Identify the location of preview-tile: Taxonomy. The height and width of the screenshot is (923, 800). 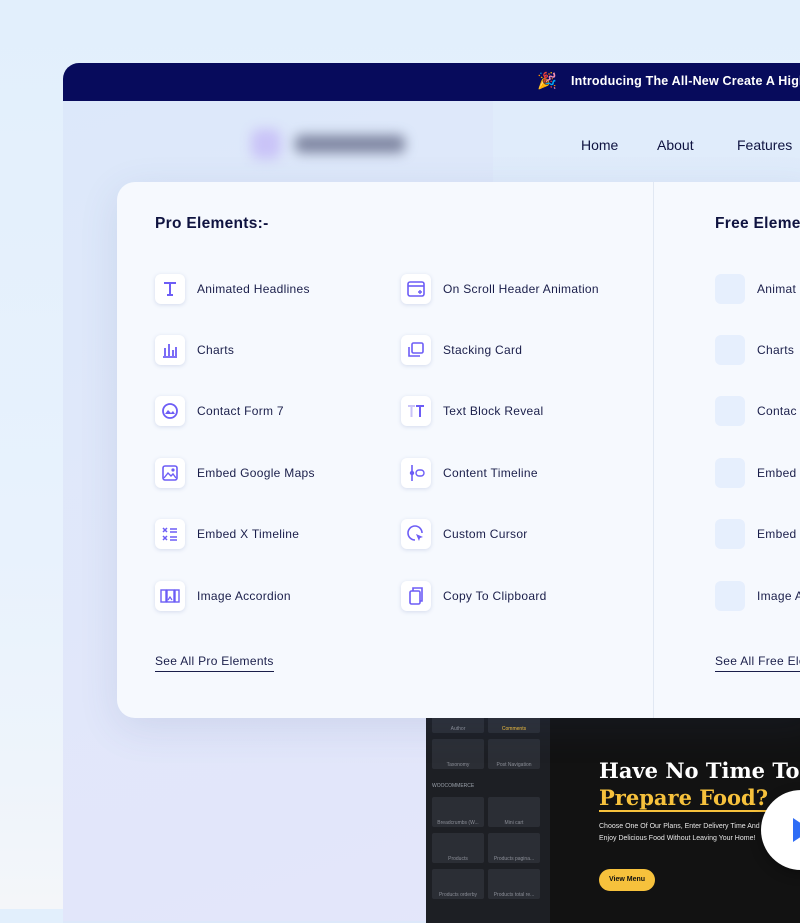
(458, 754).